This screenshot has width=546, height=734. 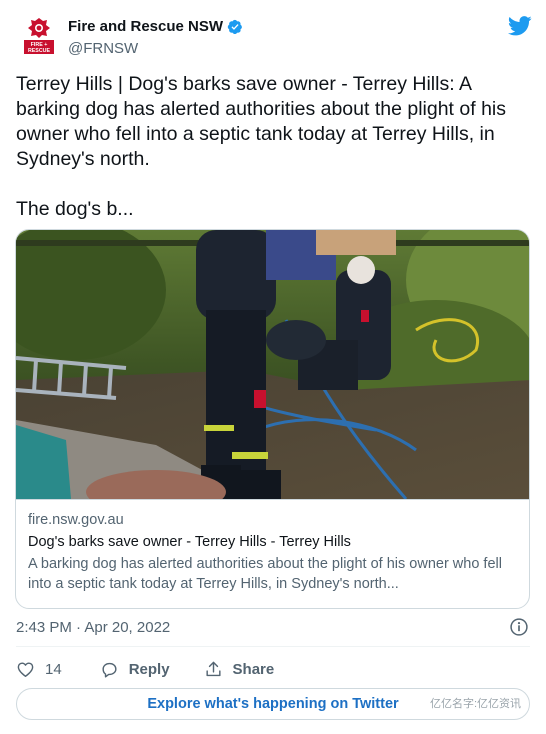 I want to click on verified-badge-icon, so click(x=234, y=26).